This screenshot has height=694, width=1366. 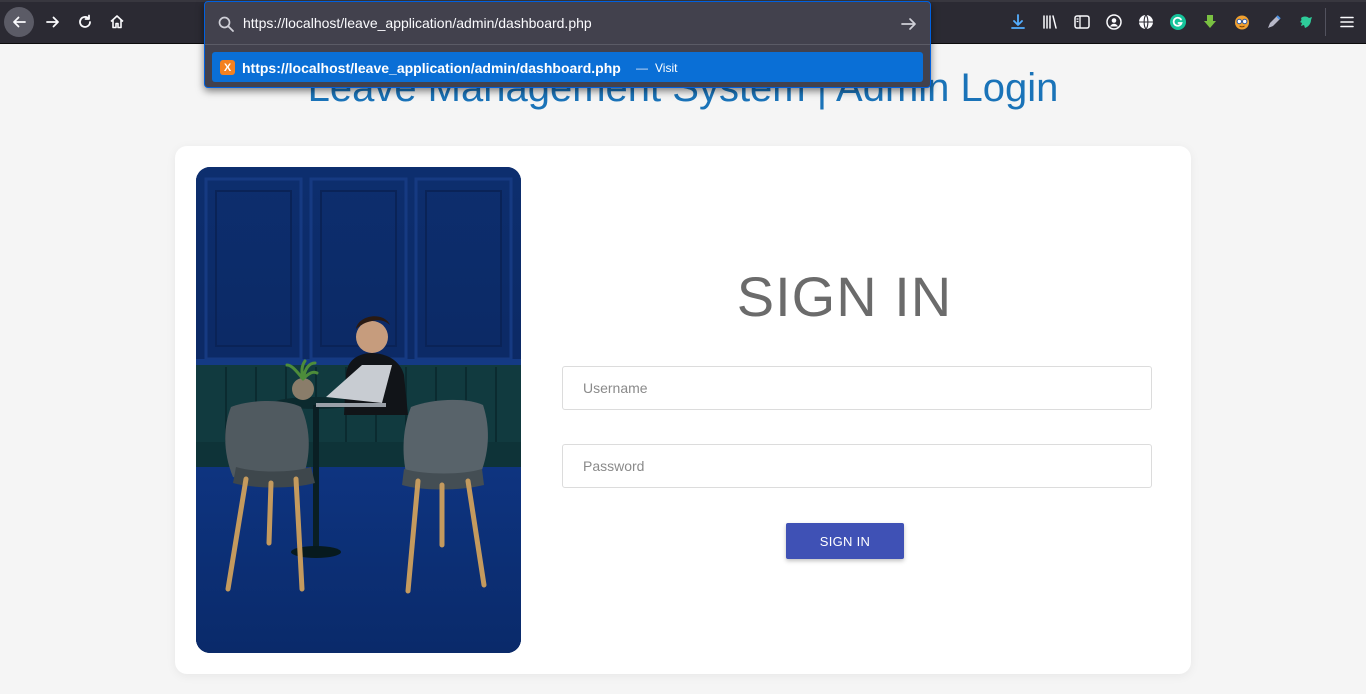 I want to click on reload-icon, so click(x=85, y=21).